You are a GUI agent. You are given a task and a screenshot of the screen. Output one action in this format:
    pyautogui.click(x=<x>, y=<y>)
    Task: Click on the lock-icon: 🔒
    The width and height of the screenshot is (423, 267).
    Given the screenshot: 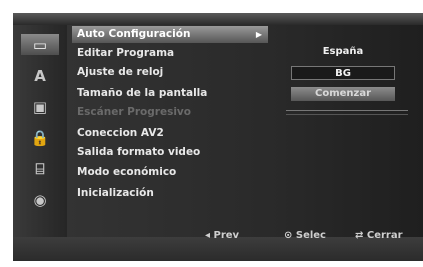 What is the action you would take?
    pyautogui.click(x=40, y=137)
    